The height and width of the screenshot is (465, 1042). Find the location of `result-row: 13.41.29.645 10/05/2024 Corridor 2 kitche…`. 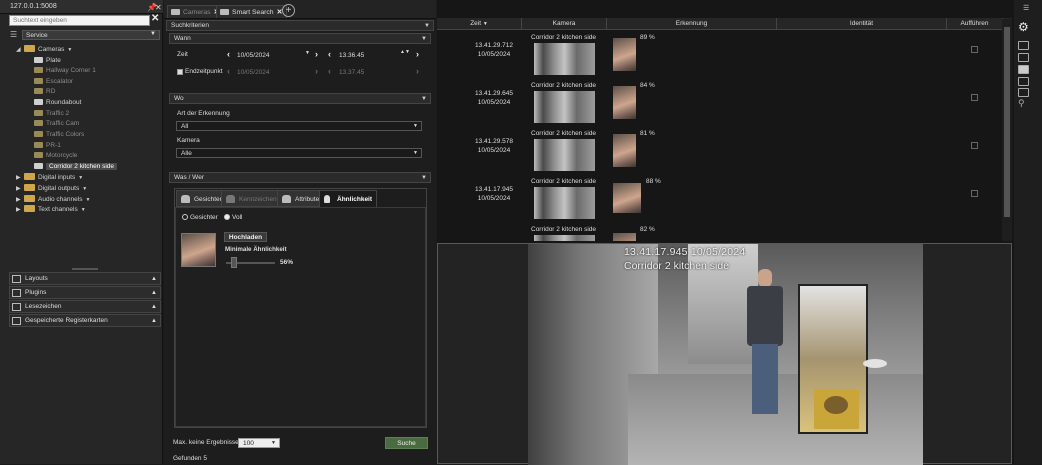

result-row: 13.41.29.645 10/05/2024 Corridor 2 kitche… is located at coordinates (720, 103).